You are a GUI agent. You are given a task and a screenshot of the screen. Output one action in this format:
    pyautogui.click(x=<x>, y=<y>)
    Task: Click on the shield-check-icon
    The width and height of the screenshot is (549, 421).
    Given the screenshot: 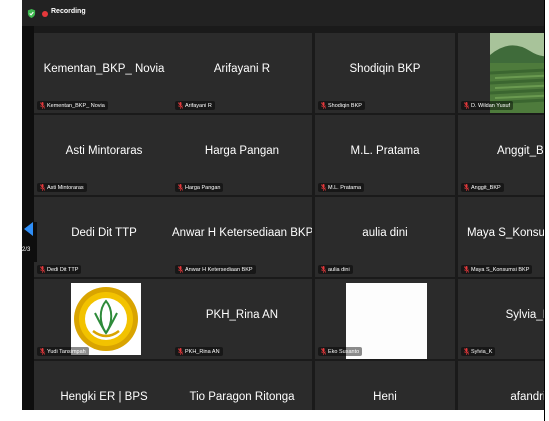 What is the action you would take?
    pyautogui.click(x=31, y=13)
    